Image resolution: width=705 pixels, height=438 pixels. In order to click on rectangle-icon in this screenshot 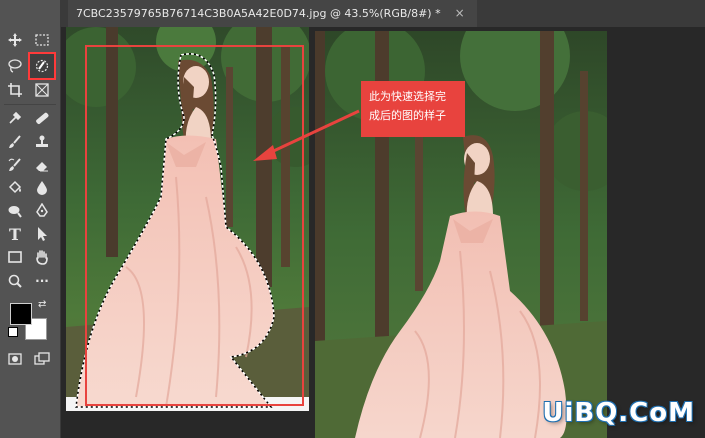, I will do `click(15, 257)`.